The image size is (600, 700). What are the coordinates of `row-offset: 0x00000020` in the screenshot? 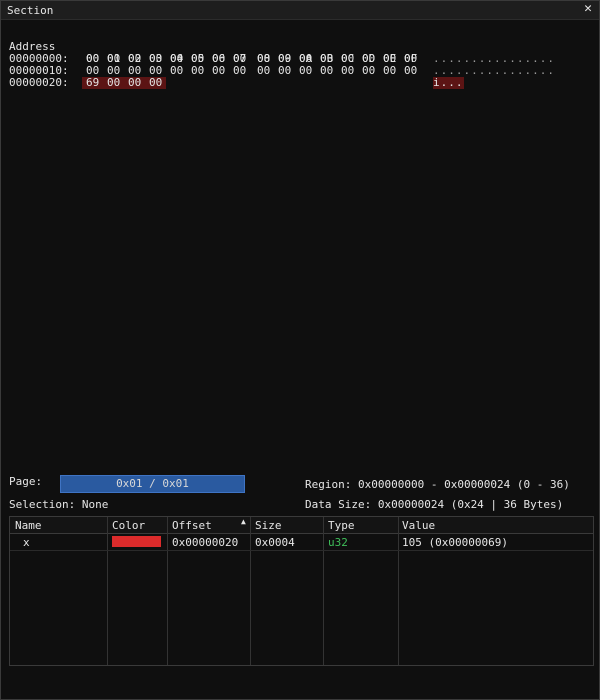 It's located at (205, 542).